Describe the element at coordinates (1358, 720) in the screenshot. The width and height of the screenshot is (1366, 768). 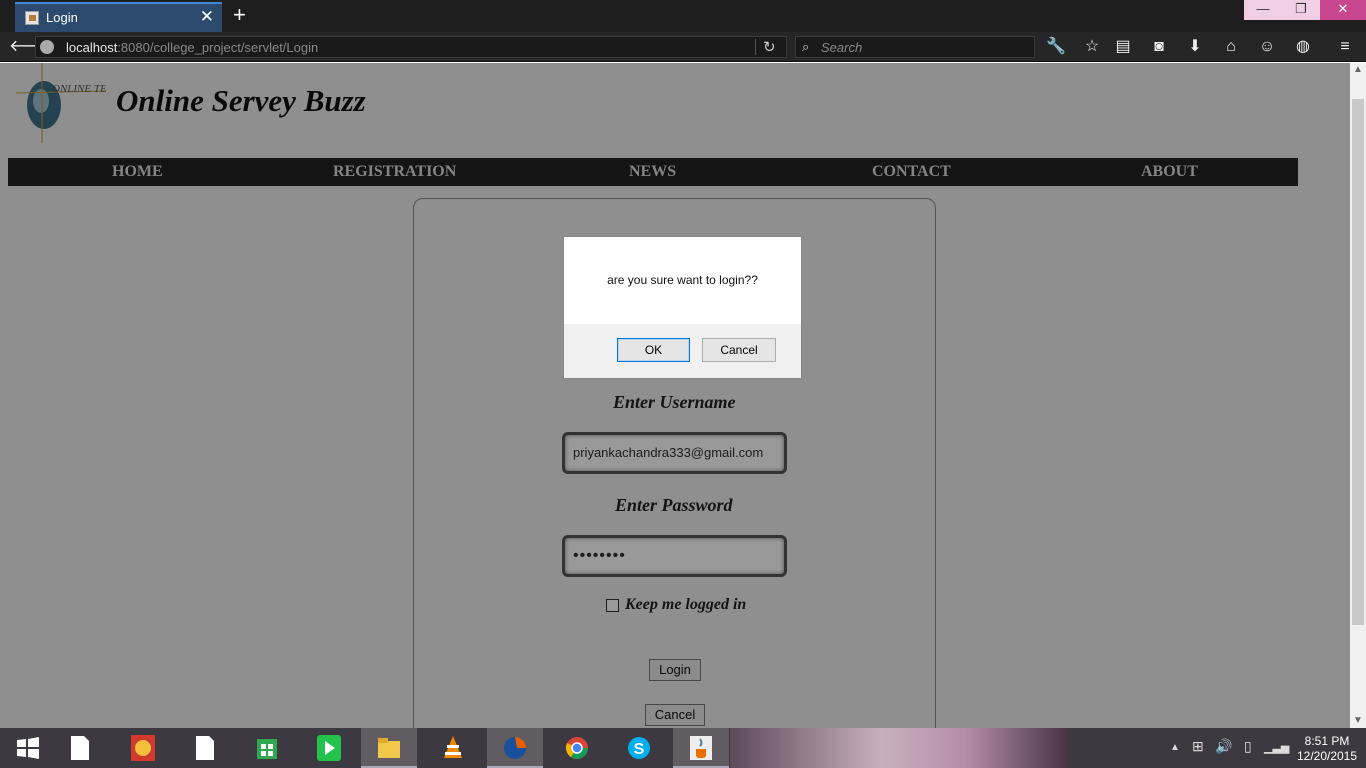
I see `scroll-down-icon: ▼` at that location.